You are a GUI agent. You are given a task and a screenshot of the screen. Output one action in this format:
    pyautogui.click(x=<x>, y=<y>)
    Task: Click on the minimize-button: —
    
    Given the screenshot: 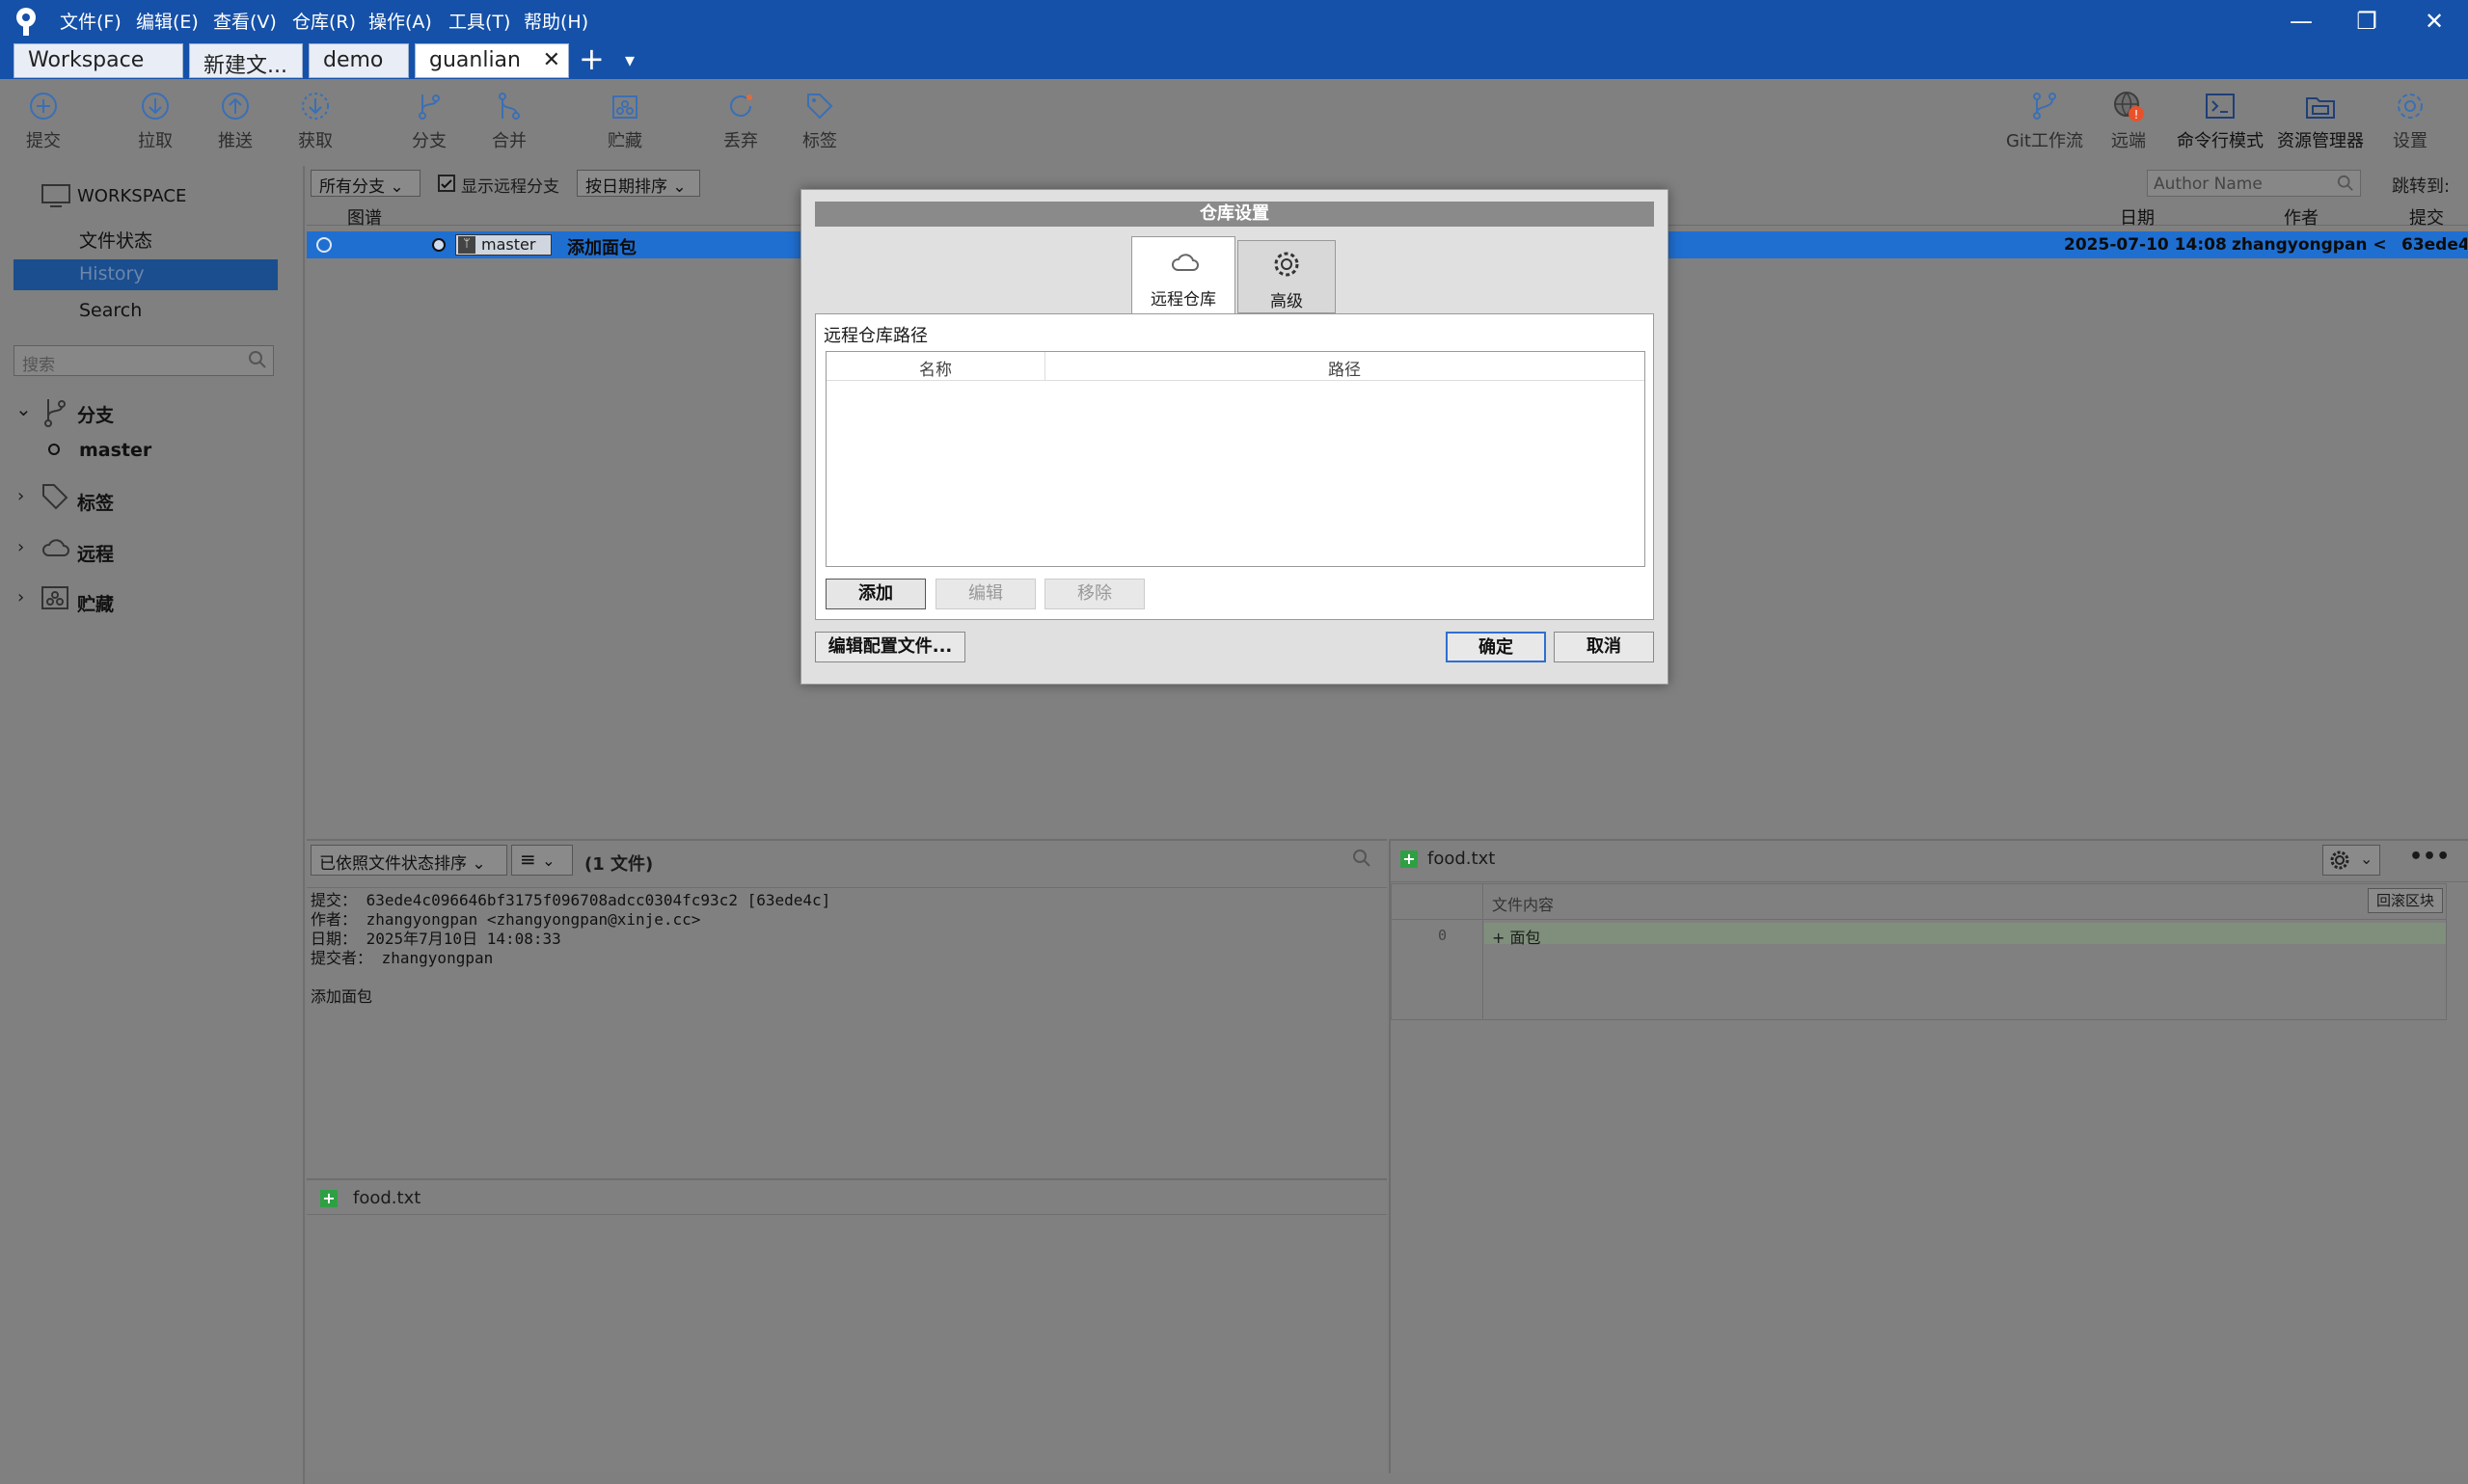 What is the action you would take?
    pyautogui.click(x=2301, y=21)
    